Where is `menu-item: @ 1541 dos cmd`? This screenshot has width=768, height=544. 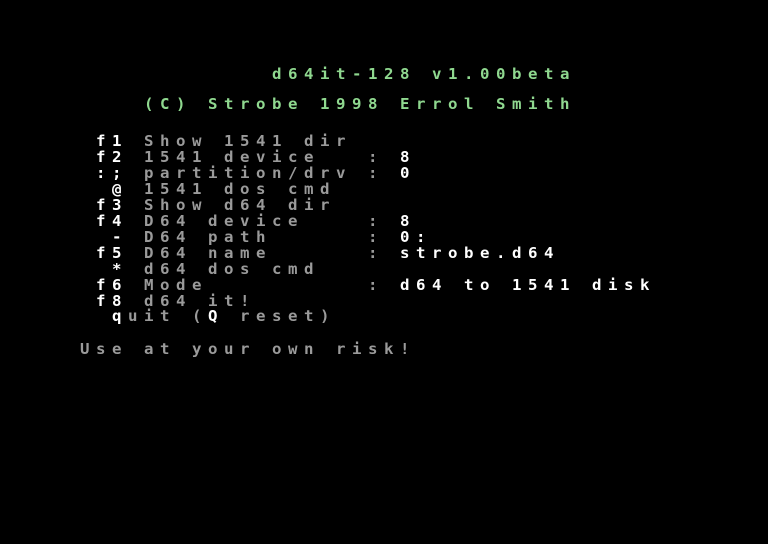
menu-item: @ 1541 dos cmd is located at coordinates (384, 189).